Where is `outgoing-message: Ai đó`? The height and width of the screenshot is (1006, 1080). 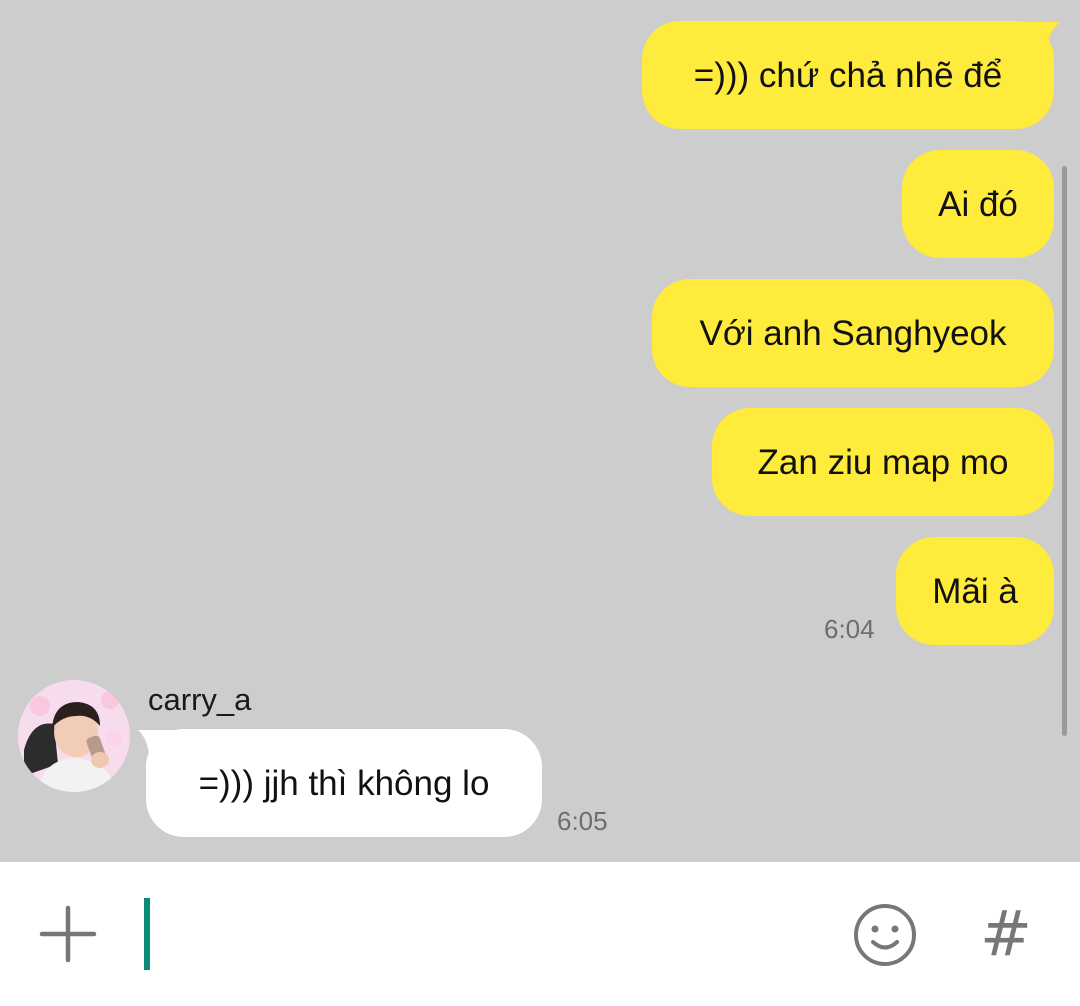 outgoing-message: Ai đó is located at coordinates (978, 204).